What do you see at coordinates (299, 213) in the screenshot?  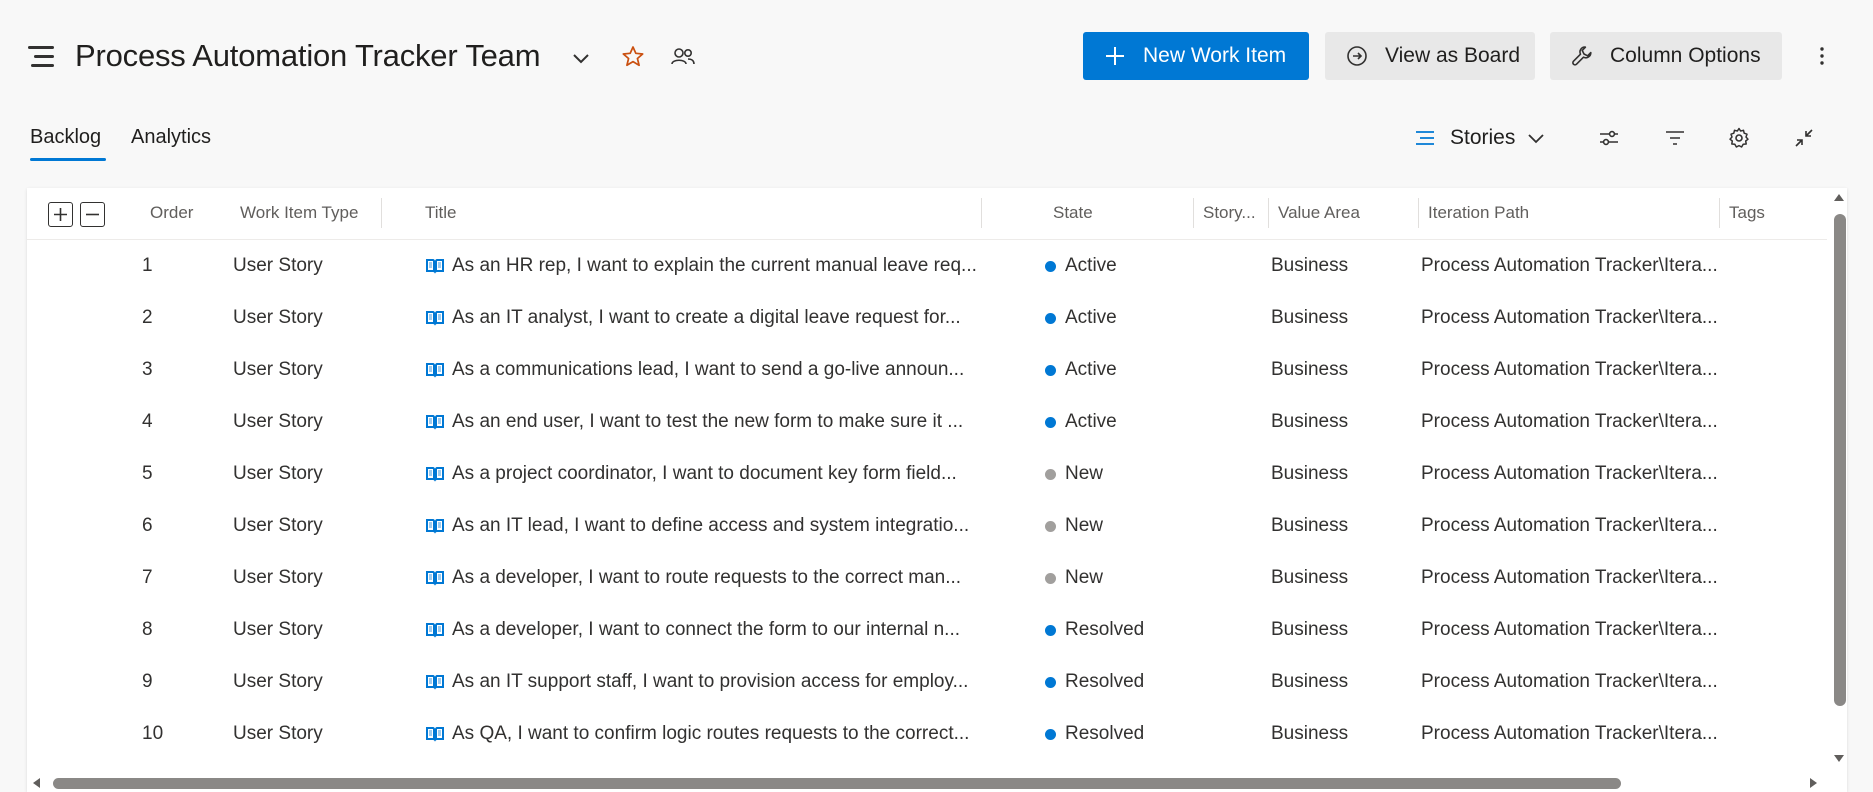 I see `column-header-work-item-type: Work Item Type` at bounding box center [299, 213].